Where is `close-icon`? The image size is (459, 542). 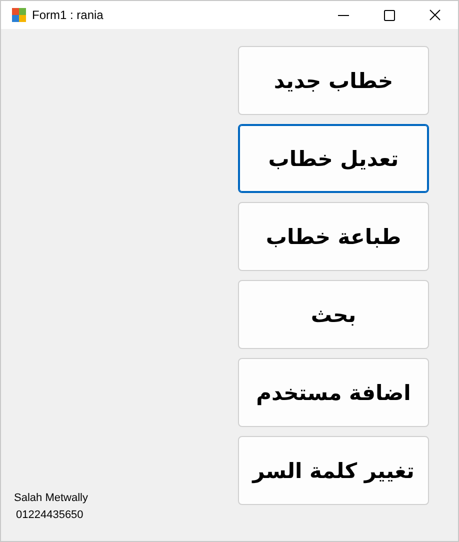
close-icon is located at coordinates (435, 15).